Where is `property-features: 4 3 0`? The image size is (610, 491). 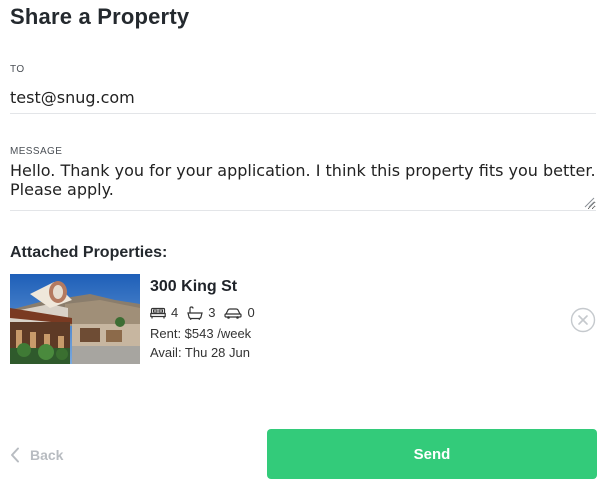 property-features: 4 3 0 is located at coordinates (207, 312).